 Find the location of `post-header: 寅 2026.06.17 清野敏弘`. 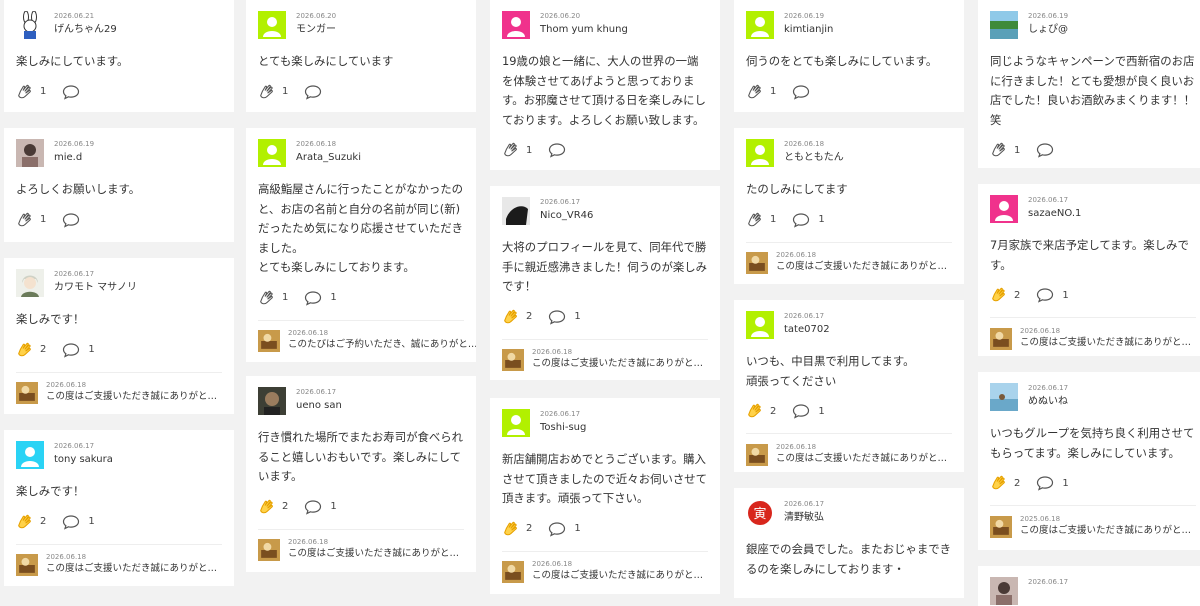

post-header: 寅 2026.06.17 清野敏弘 is located at coordinates (849, 515).